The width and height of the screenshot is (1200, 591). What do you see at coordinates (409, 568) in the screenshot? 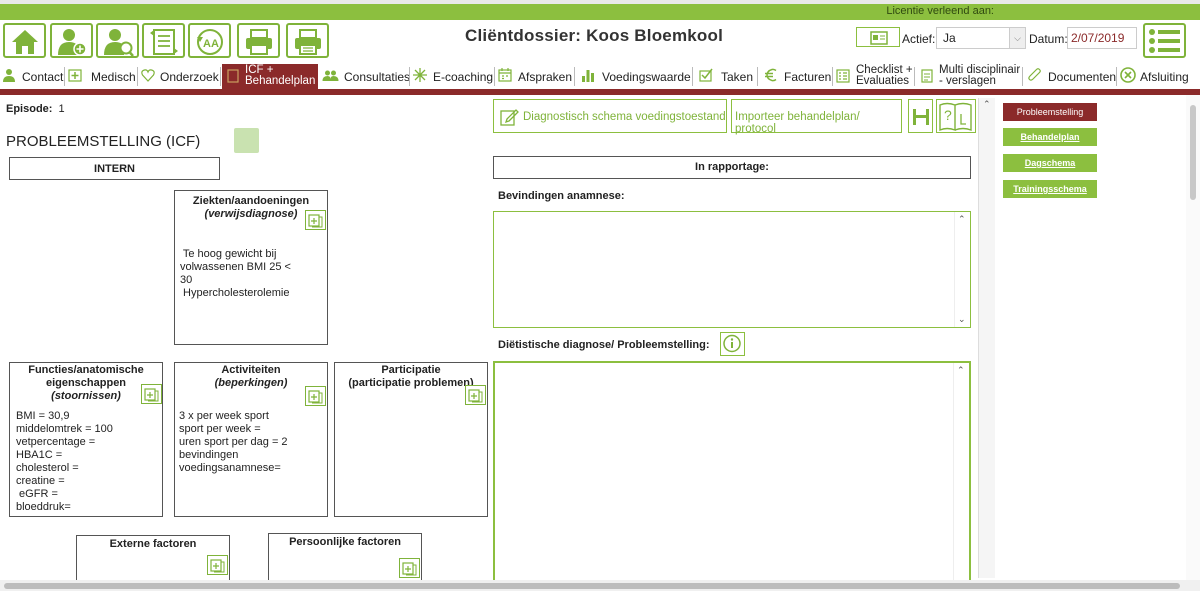
I see `add-persoonlijke-button` at bounding box center [409, 568].